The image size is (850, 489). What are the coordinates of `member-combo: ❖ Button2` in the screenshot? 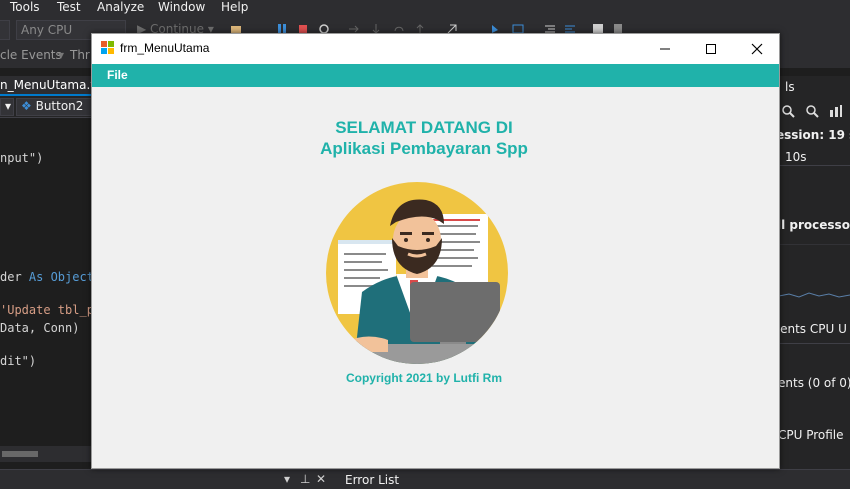 It's located at (55, 107).